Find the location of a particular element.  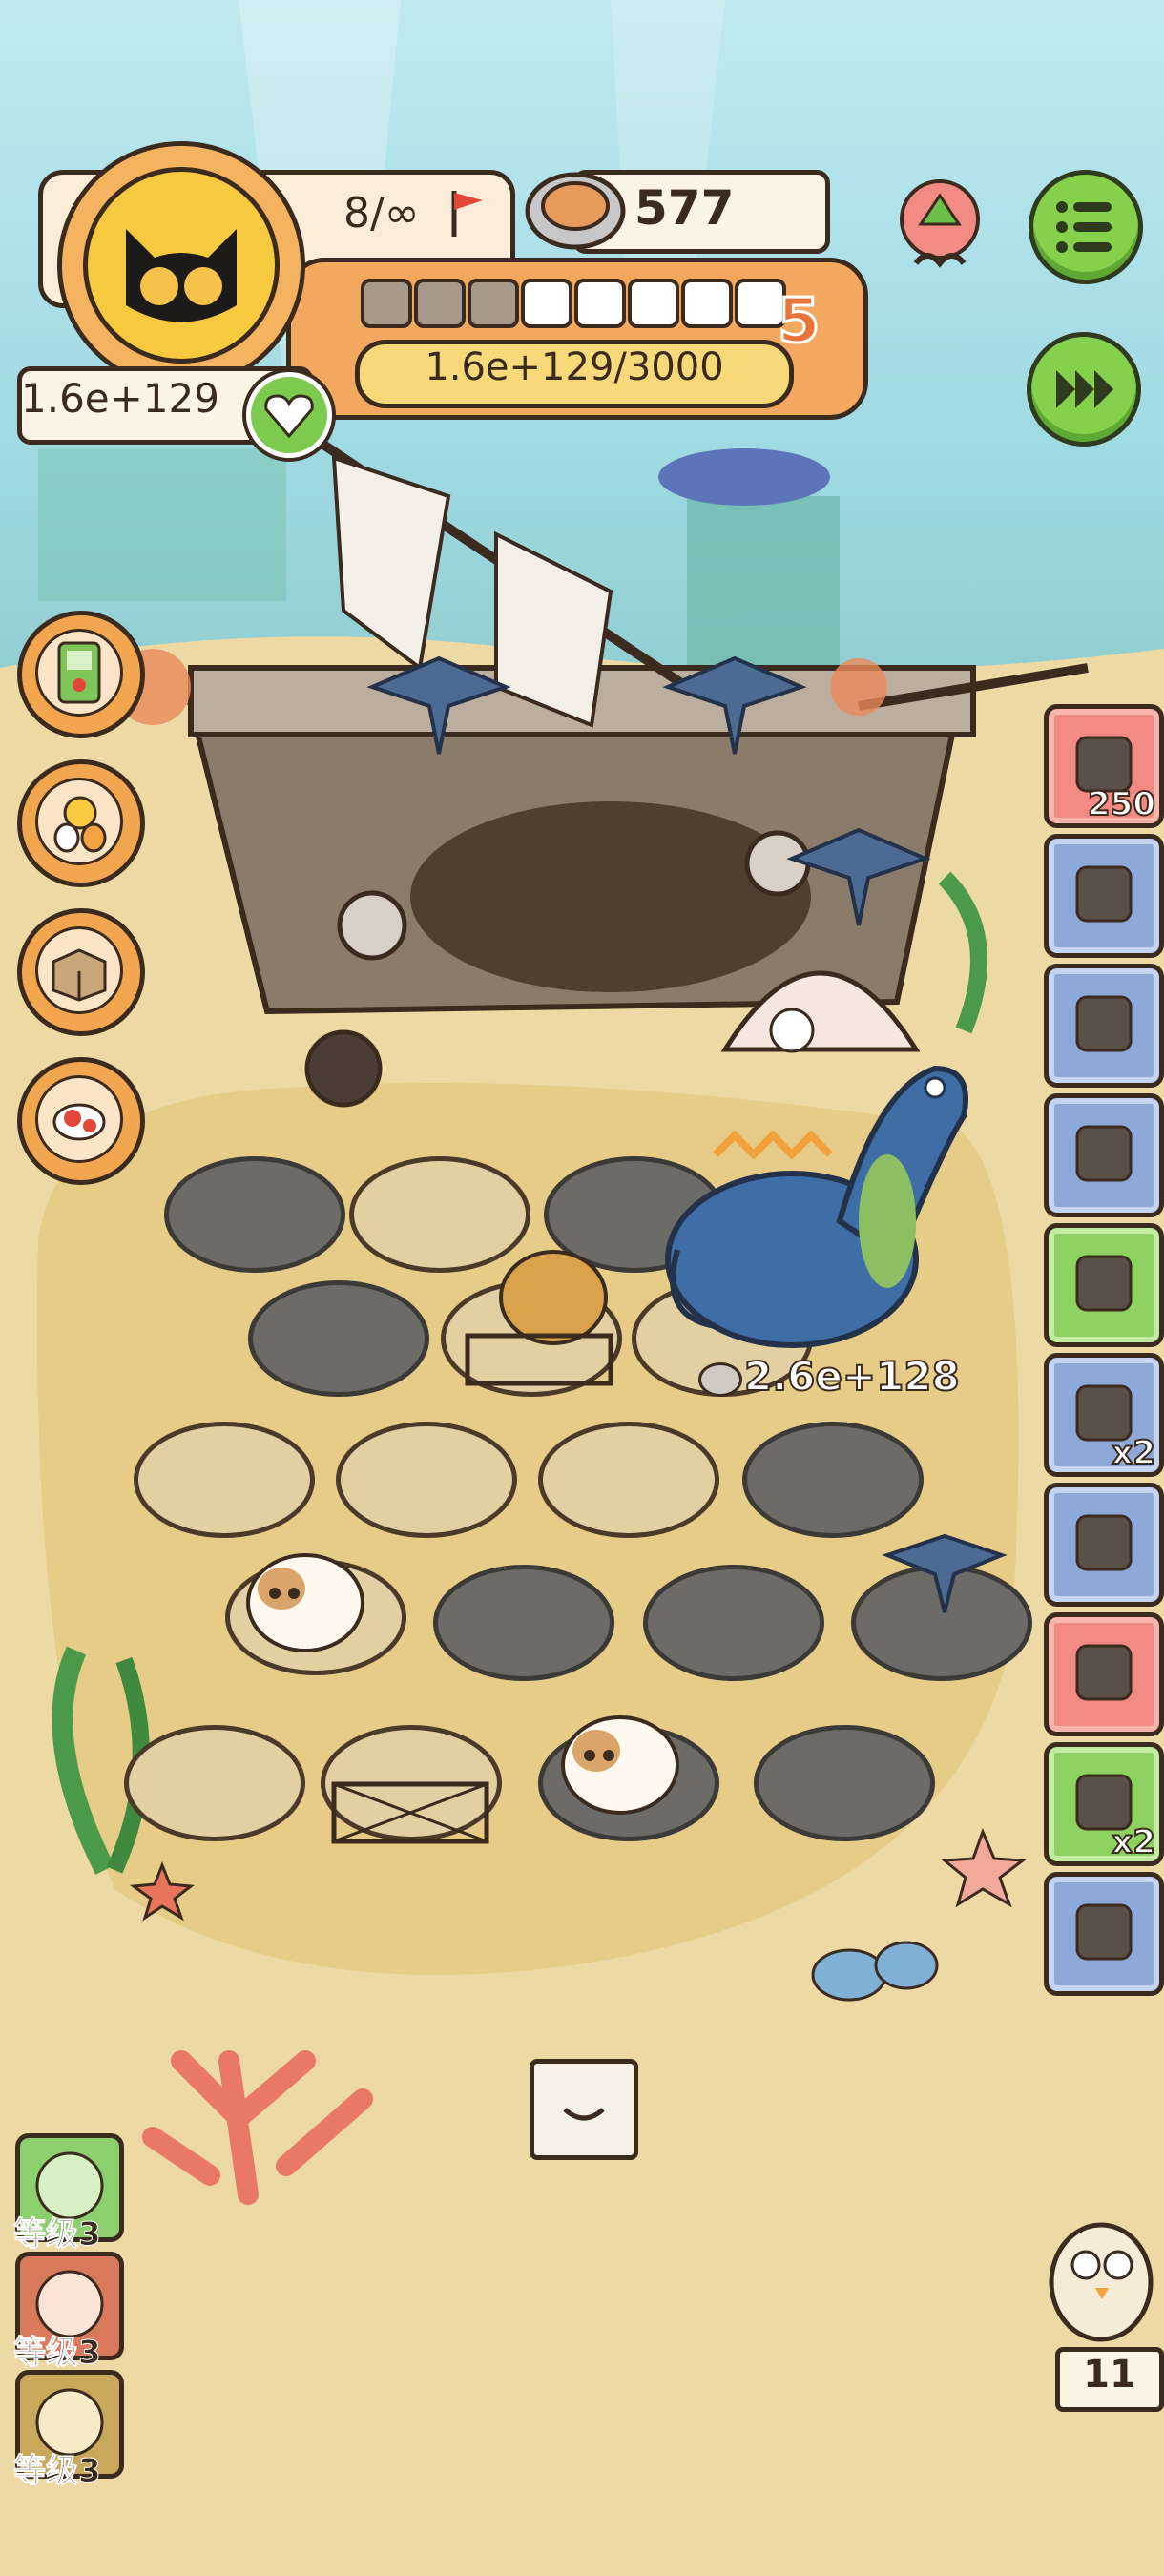

skill-level-1: 等级3 is located at coordinates (57, 2234).